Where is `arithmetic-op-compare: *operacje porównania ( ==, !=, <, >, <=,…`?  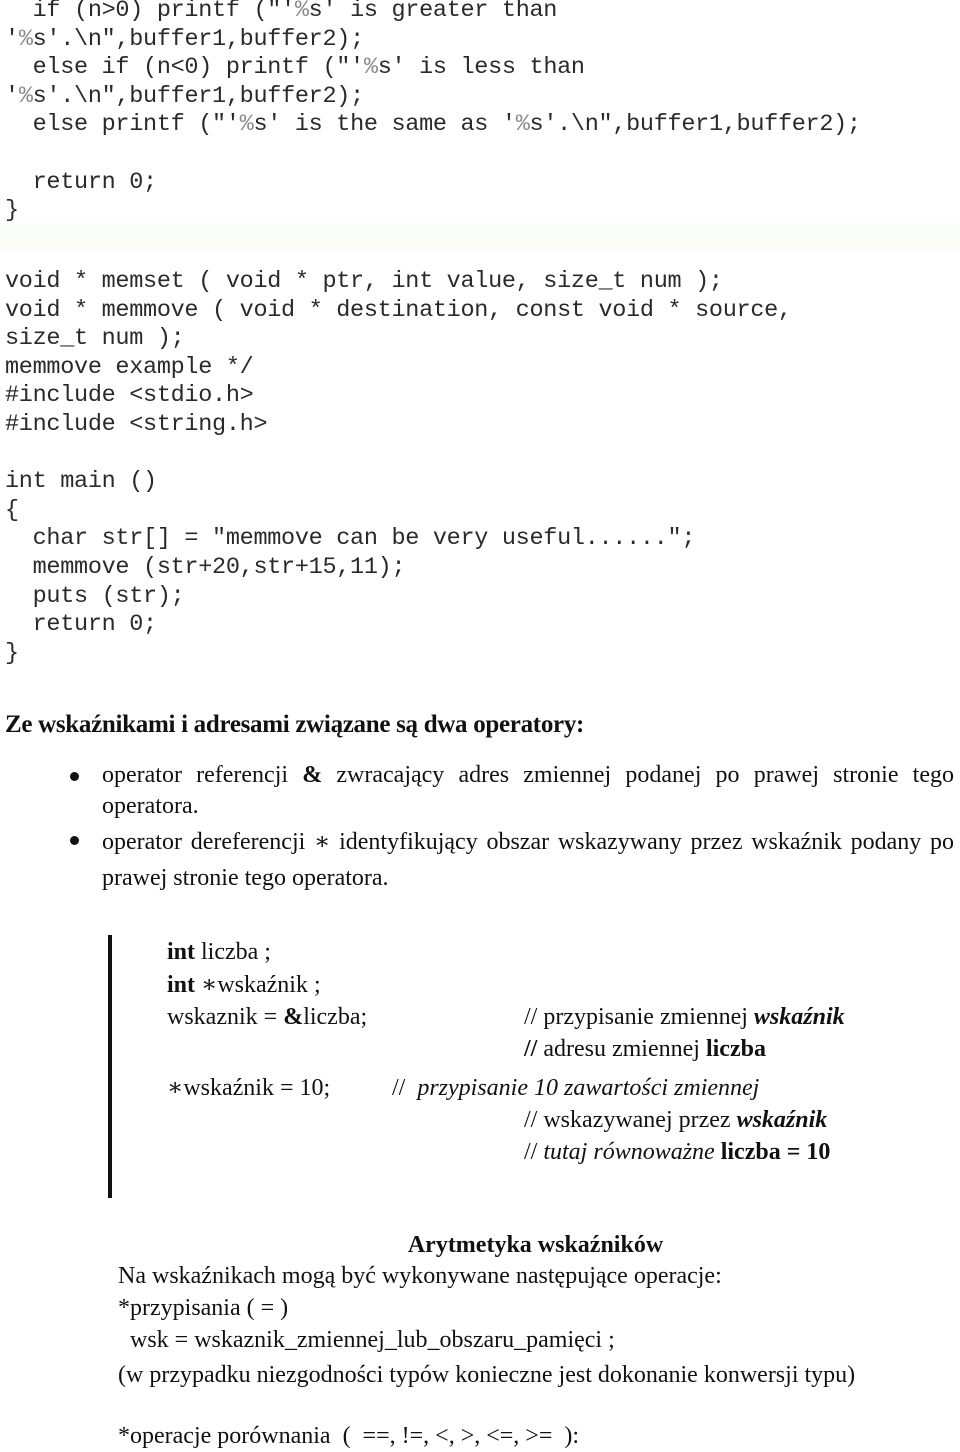 arithmetic-op-compare: *operacje porównania ( ==, !=, <, >, <=,… is located at coordinates (349, 1436).